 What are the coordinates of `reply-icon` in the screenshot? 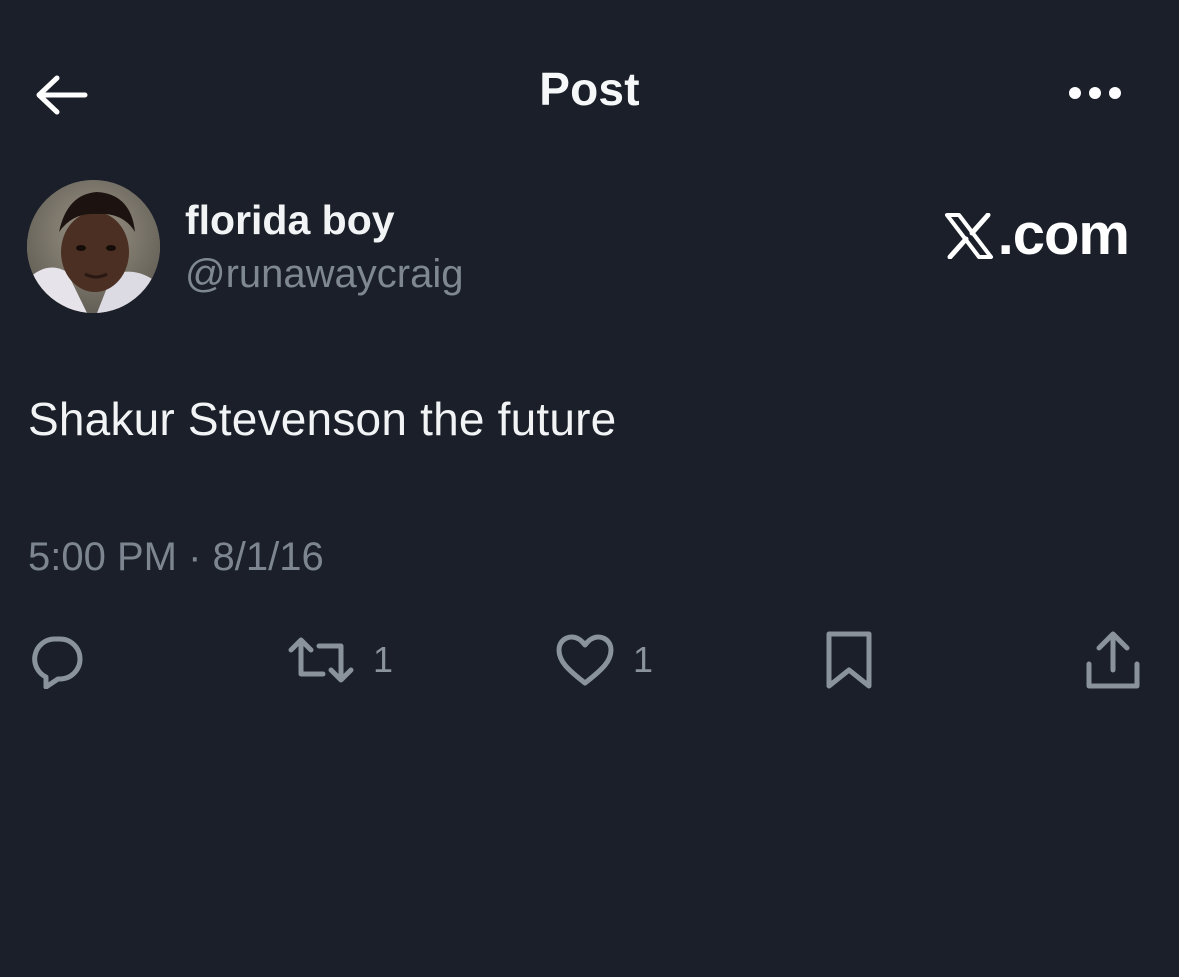 It's located at (57, 662).